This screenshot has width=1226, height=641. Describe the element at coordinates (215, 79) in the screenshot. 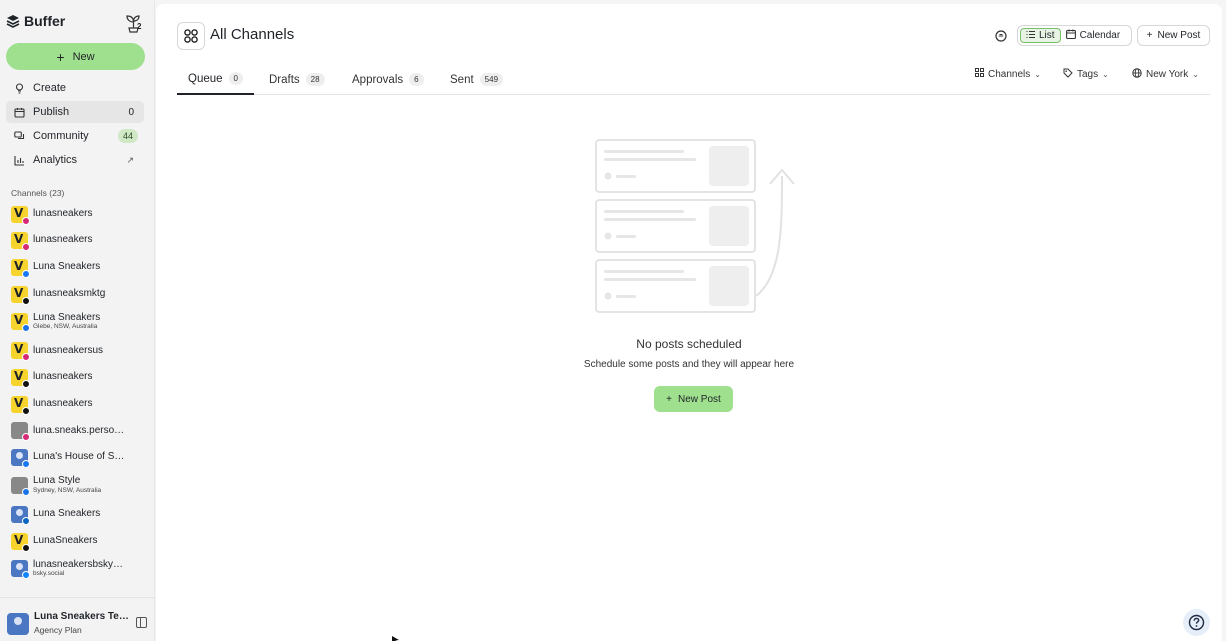

I see `tab-queue: Queue 0` at that location.